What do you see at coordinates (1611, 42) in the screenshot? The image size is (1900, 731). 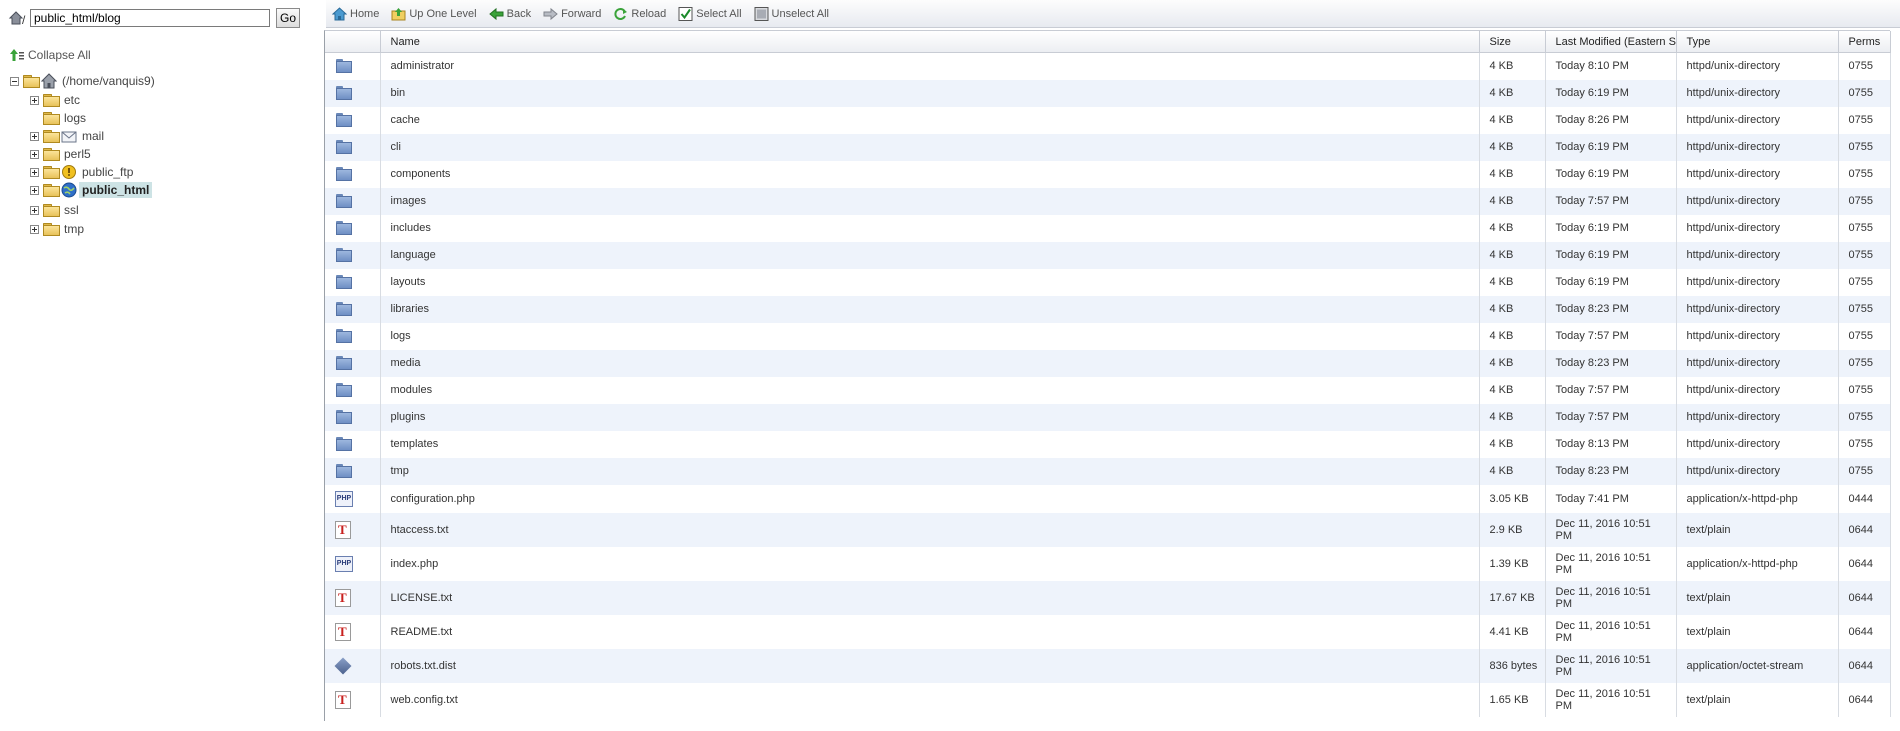 I see `column-header-modified: Last Modified (Eastern S` at bounding box center [1611, 42].